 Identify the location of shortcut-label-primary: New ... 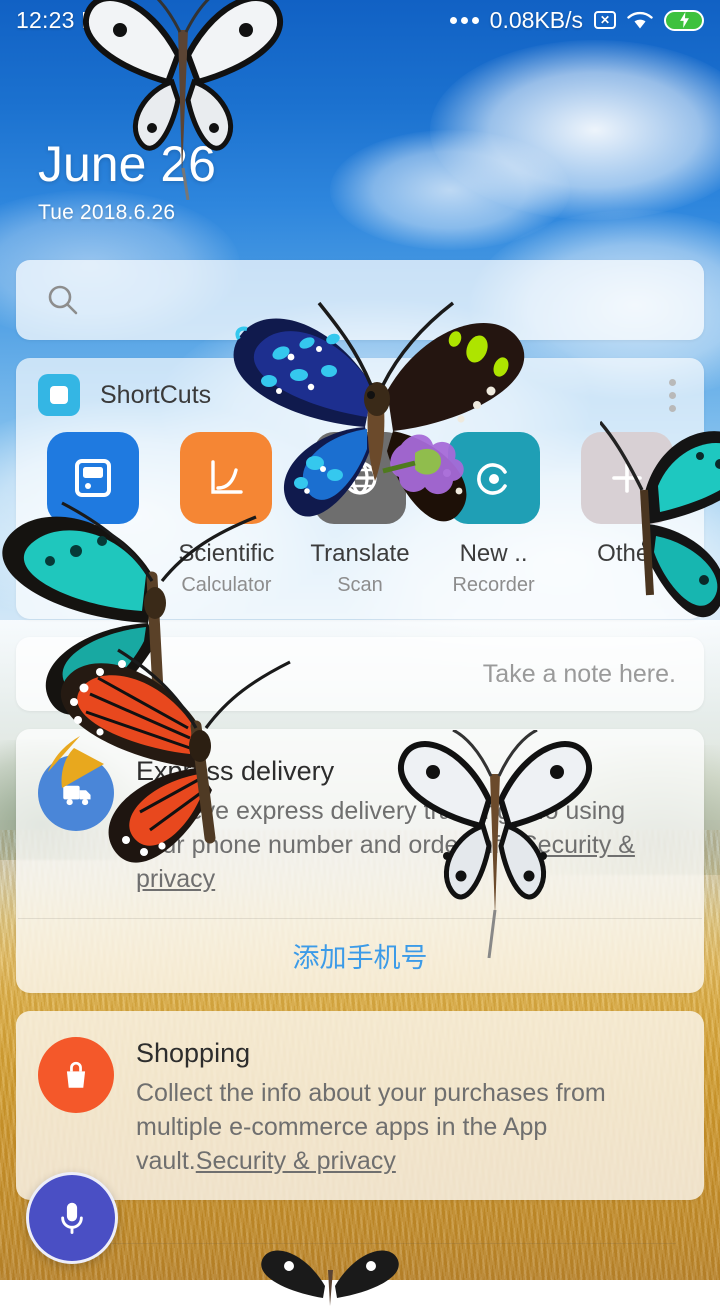
(493, 553).